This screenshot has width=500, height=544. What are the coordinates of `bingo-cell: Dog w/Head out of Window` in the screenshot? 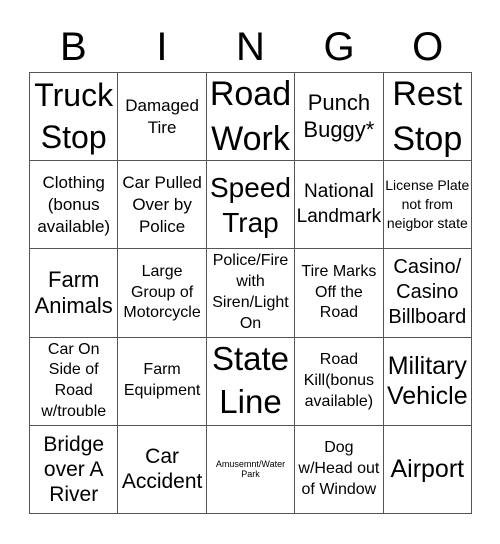 It's located at (339, 469).